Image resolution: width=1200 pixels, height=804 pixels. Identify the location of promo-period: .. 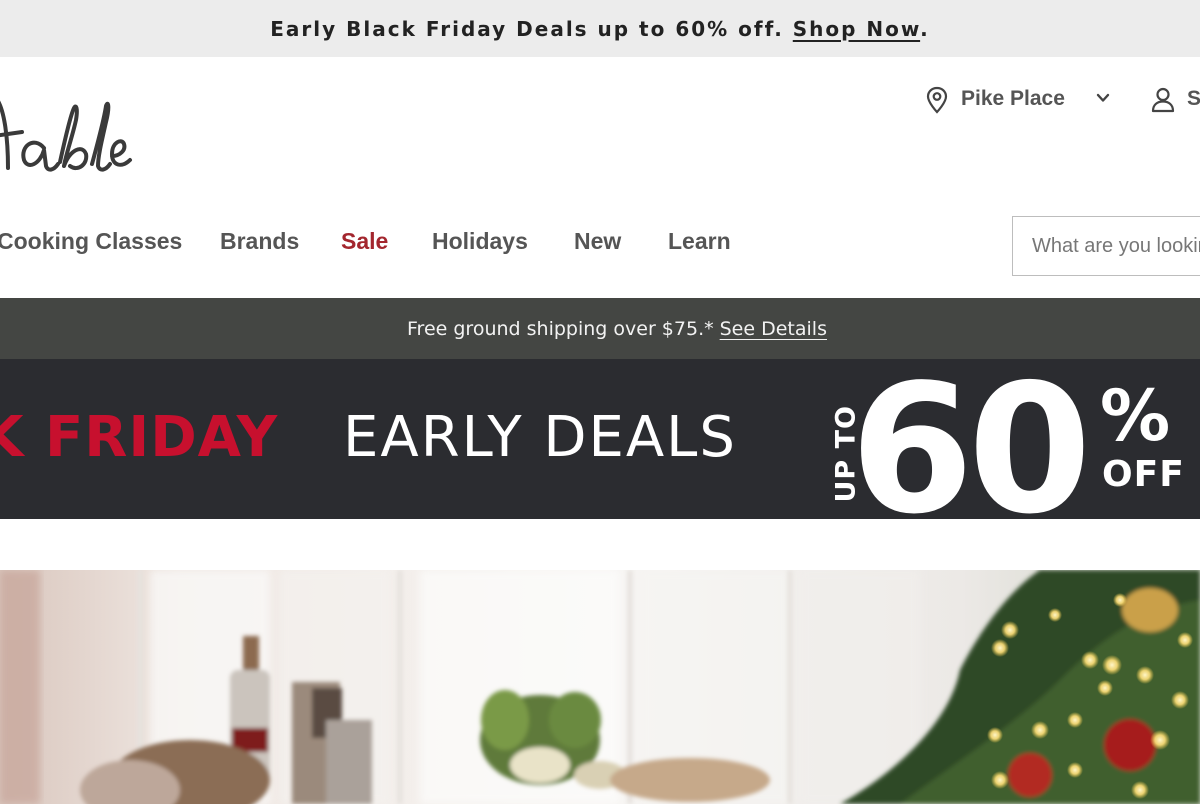
(925, 28).